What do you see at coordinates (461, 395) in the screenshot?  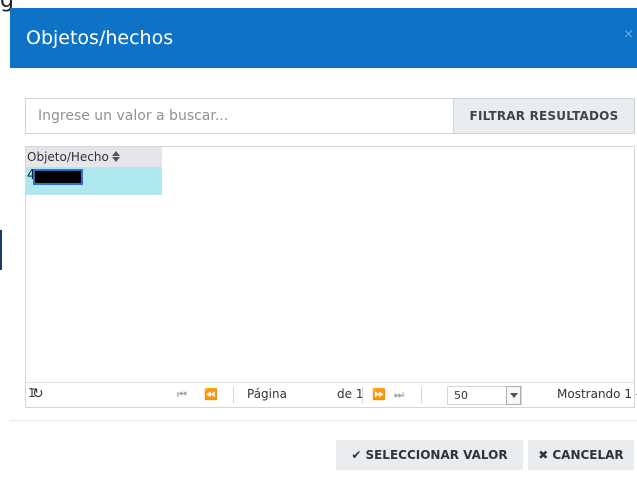 I see `page-size-value: 50` at bounding box center [461, 395].